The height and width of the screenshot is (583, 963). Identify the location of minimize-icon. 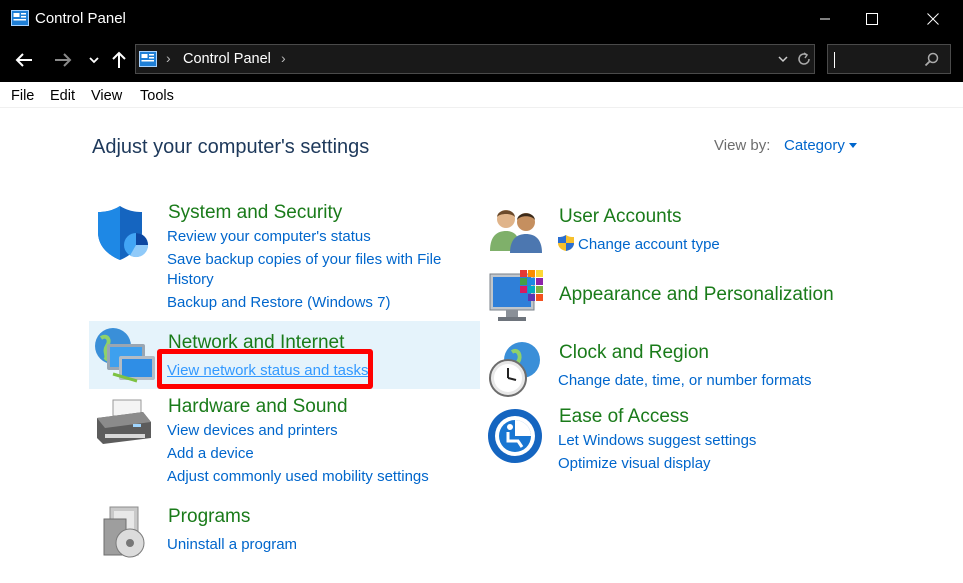
(825, 19).